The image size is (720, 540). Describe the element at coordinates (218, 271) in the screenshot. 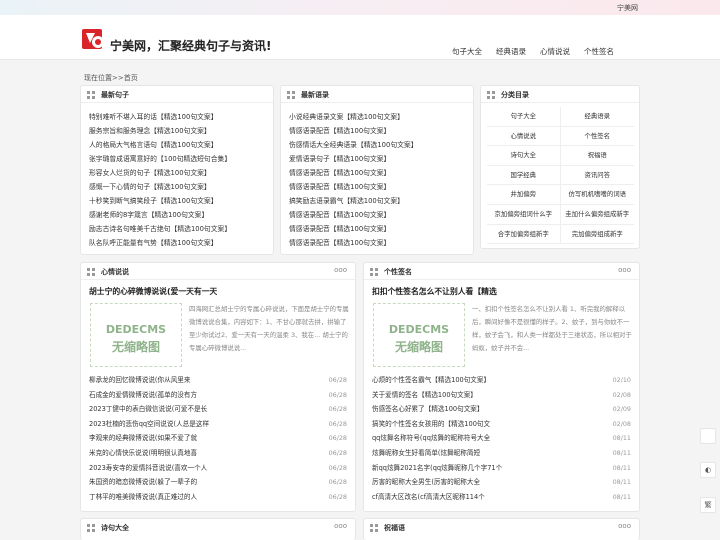

I see `card-header: 心情说说 ooo` at that location.